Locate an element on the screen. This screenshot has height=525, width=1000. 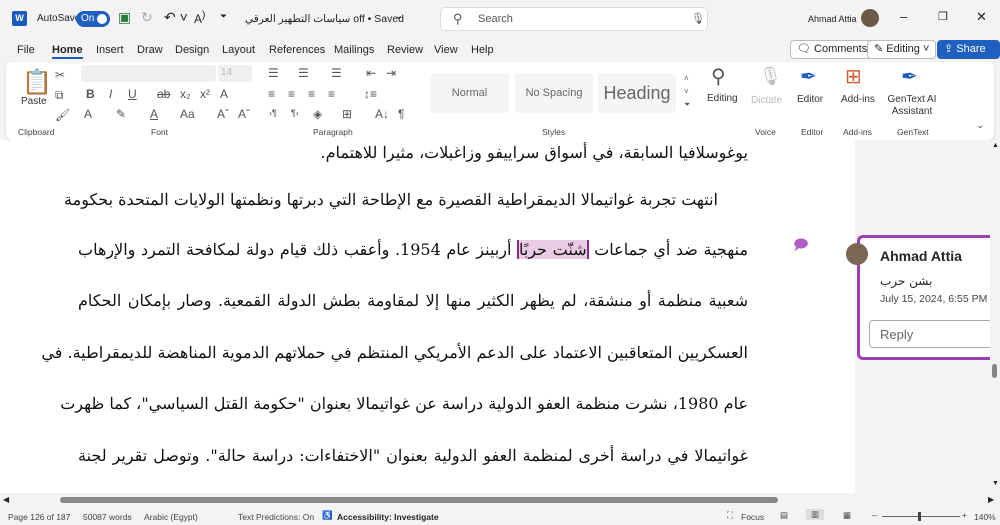
dictate-icon: 🎙 is located at coordinates (770, 76).